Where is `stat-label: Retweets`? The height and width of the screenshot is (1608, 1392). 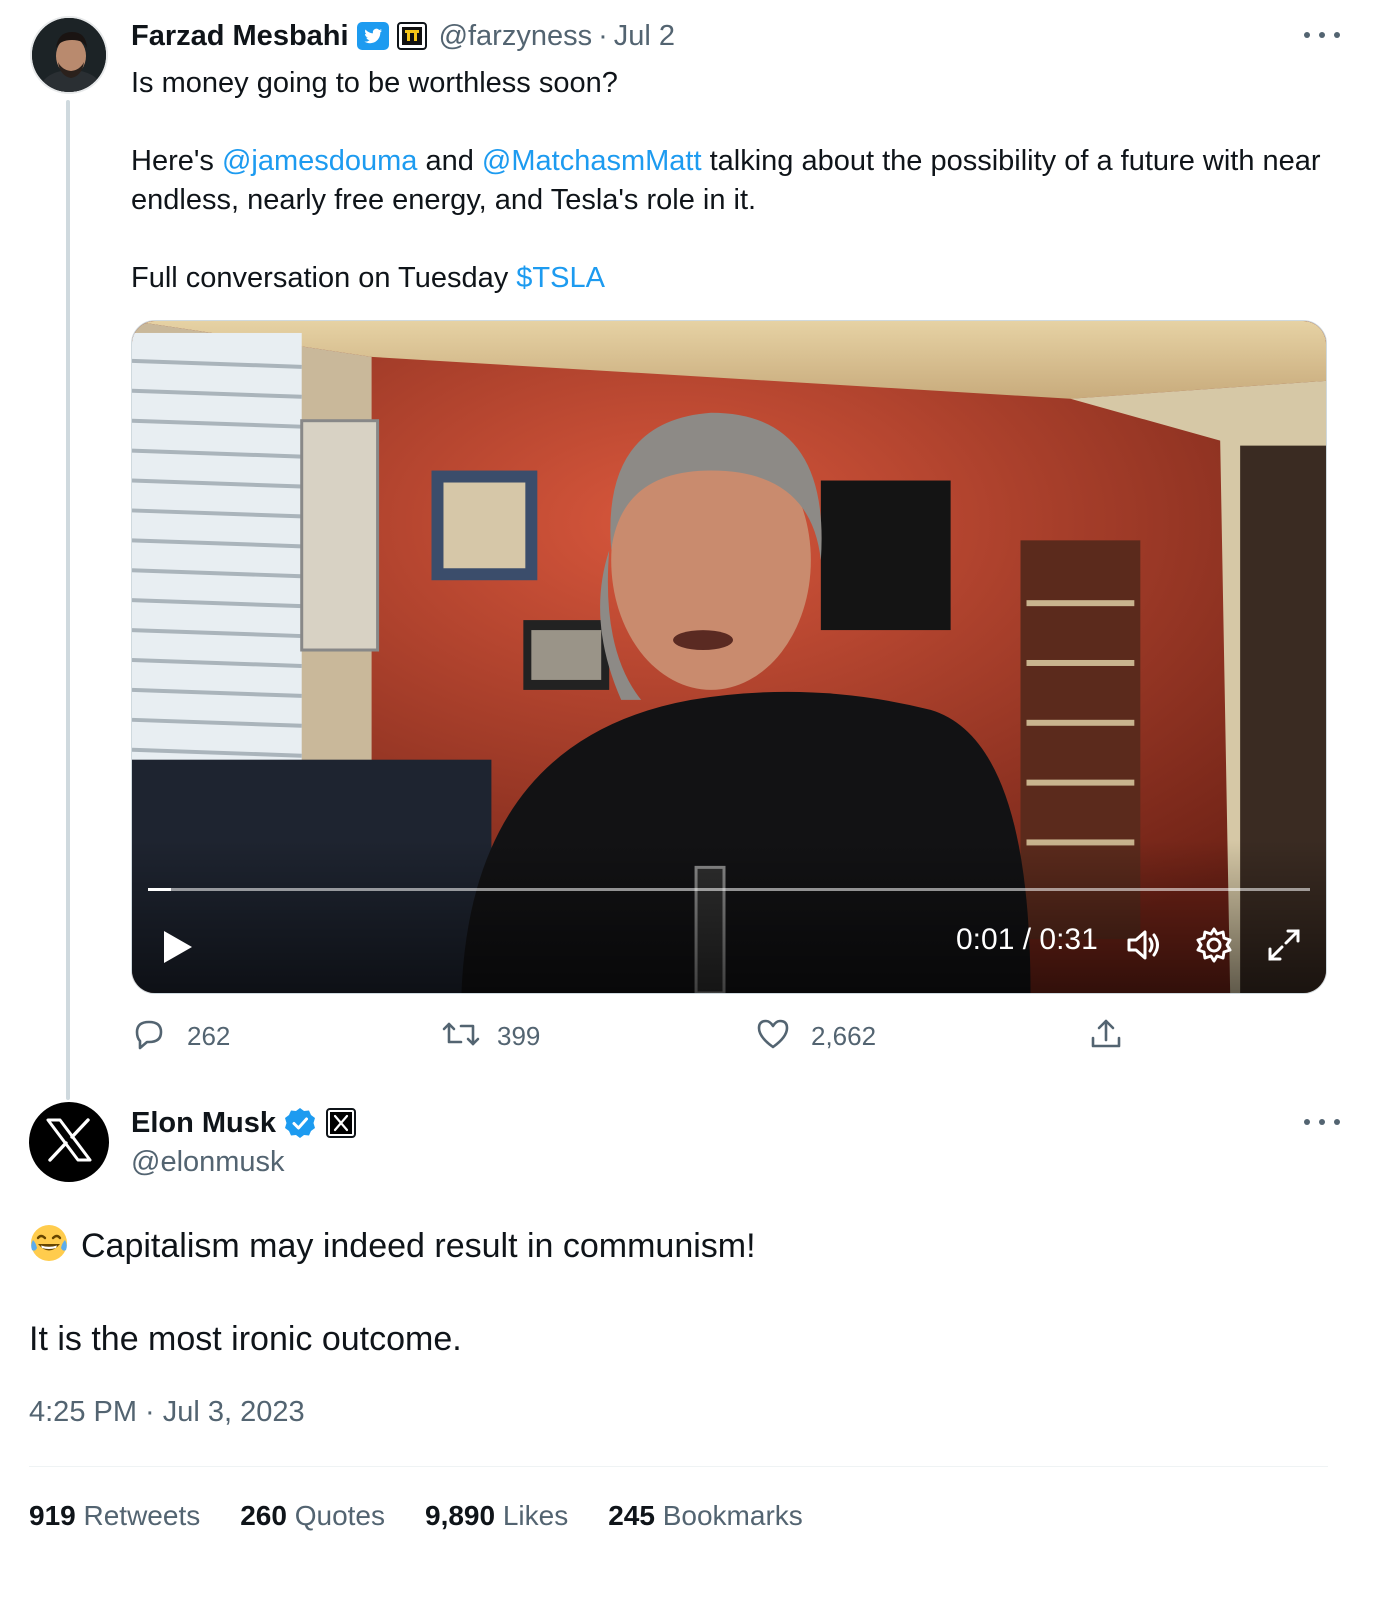 stat-label: Retweets is located at coordinates (142, 1515).